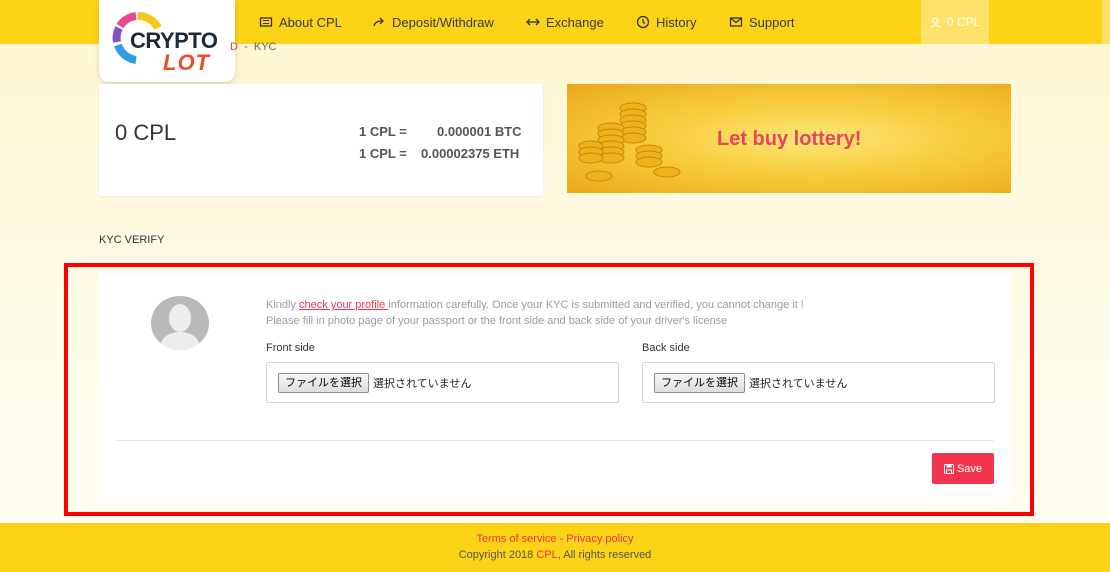  What do you see at coordinates (963, 22) in the screenshot?
I see `account-balance-label: 0 CPL` at bounding box center [963, 22].